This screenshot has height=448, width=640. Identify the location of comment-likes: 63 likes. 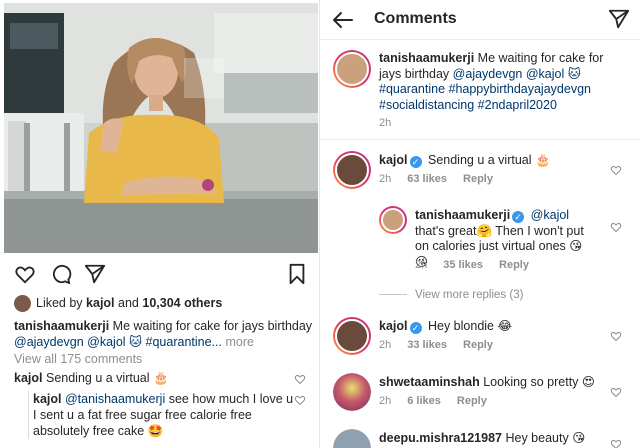
(427, 179).